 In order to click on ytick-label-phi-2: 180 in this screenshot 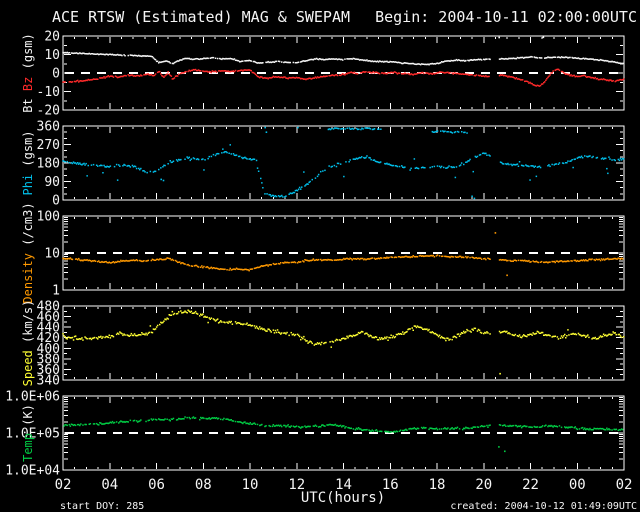, I will do `click(48, 164)`.